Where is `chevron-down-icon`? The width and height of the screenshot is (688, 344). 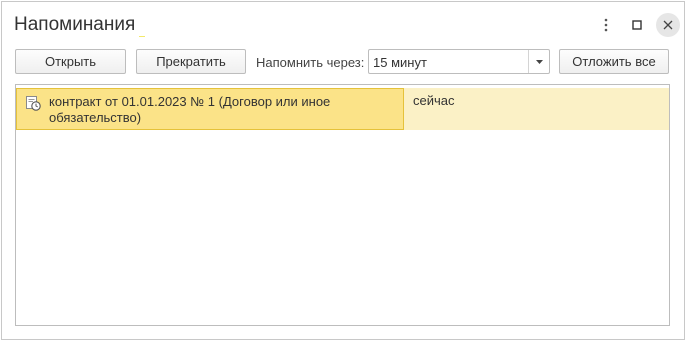
chevron-down-icon is located at coordinates (539, 61).